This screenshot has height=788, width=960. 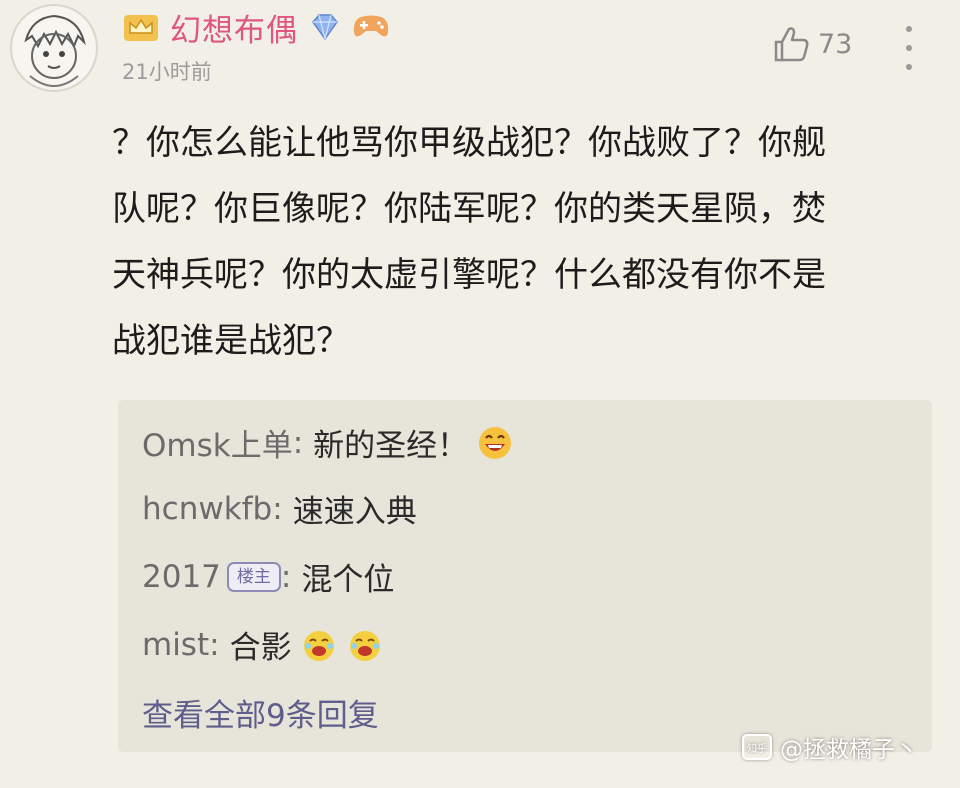 I want to click on reply-text: 速速入典, so click(x=354, y=512).